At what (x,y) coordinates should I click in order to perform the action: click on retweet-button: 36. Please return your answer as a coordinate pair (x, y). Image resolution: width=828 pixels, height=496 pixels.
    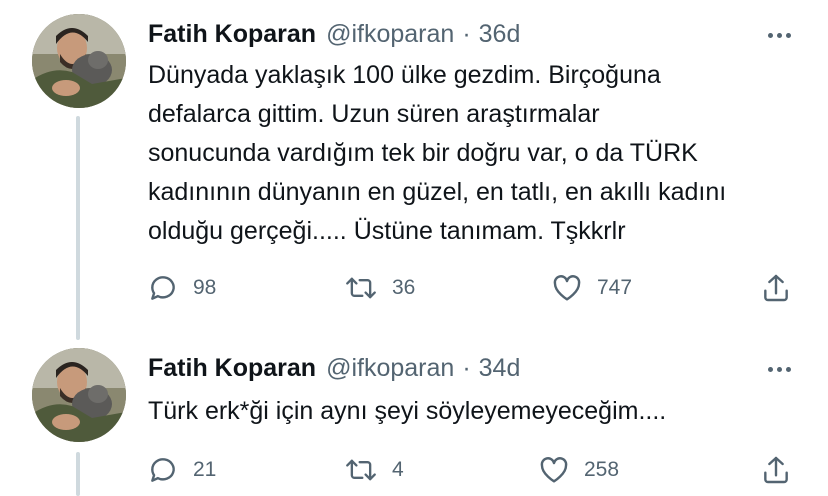
    Looking at the image, I should click on (379, 288).